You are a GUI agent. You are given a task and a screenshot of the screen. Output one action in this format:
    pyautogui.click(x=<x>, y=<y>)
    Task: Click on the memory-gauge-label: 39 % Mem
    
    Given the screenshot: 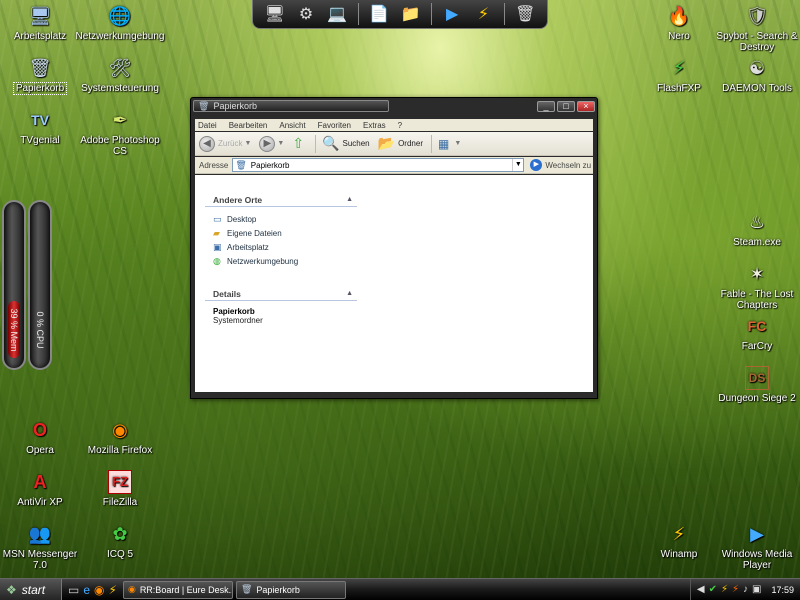 What is the action you would take?
    pyautogui.click(x=14, y=330)
    